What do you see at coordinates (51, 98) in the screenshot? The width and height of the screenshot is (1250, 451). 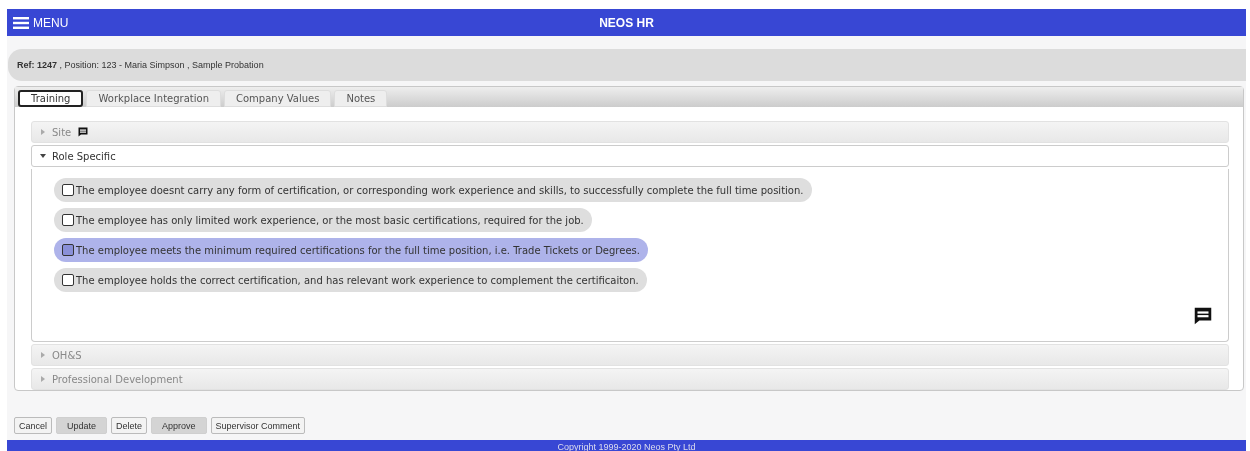 I see `tab: Training` at bounding box center [51, 98].